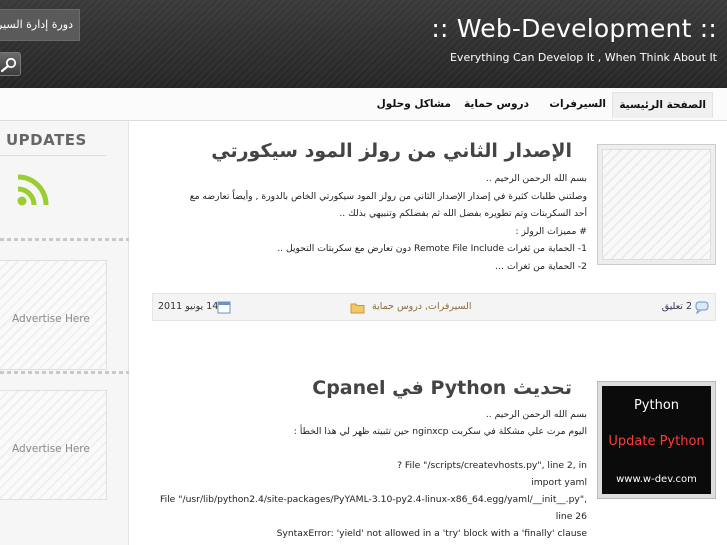 Image resolution: width=727 pixels, height=545 pixels. I want to click on banner-line: Python, so click(656, 405).